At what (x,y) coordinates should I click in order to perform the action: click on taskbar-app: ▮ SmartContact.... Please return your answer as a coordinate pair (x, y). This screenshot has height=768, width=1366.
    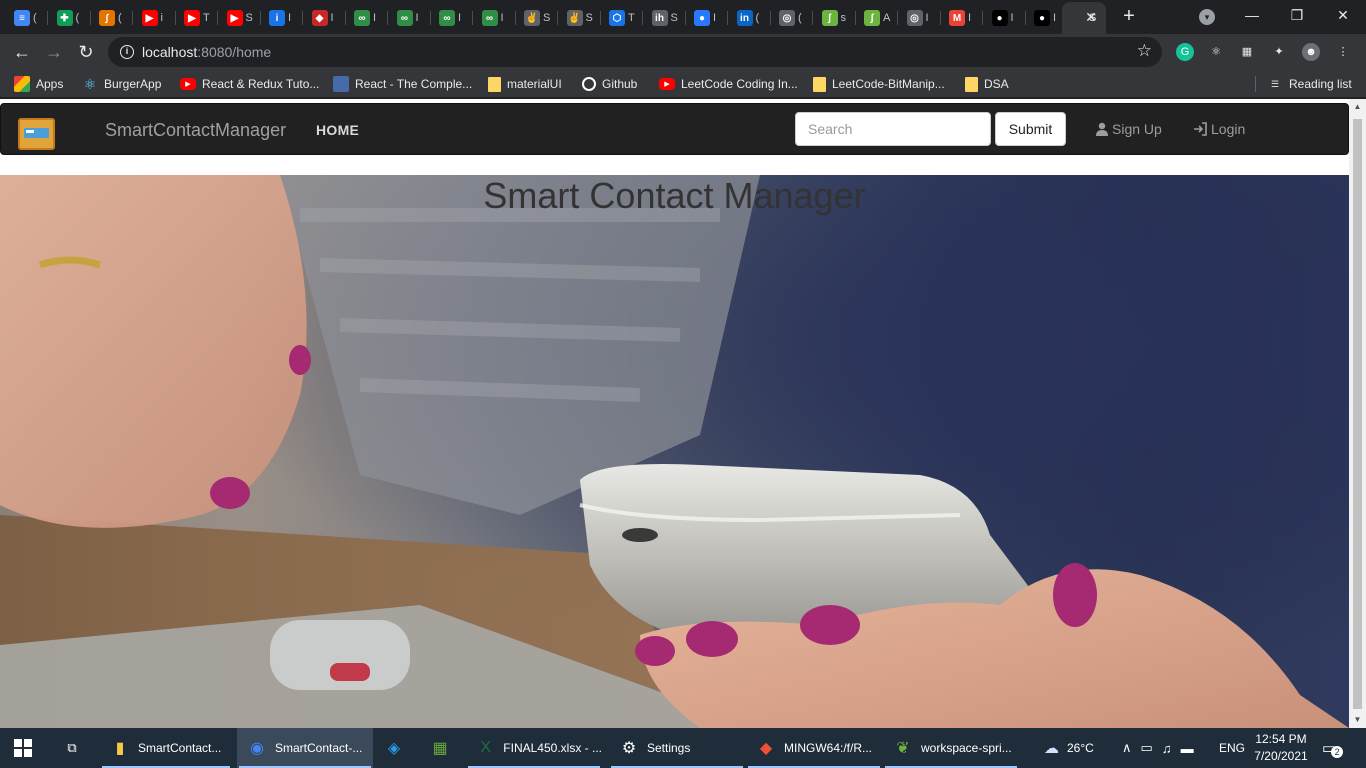
    Looking at the image, I should click on (166, 748).